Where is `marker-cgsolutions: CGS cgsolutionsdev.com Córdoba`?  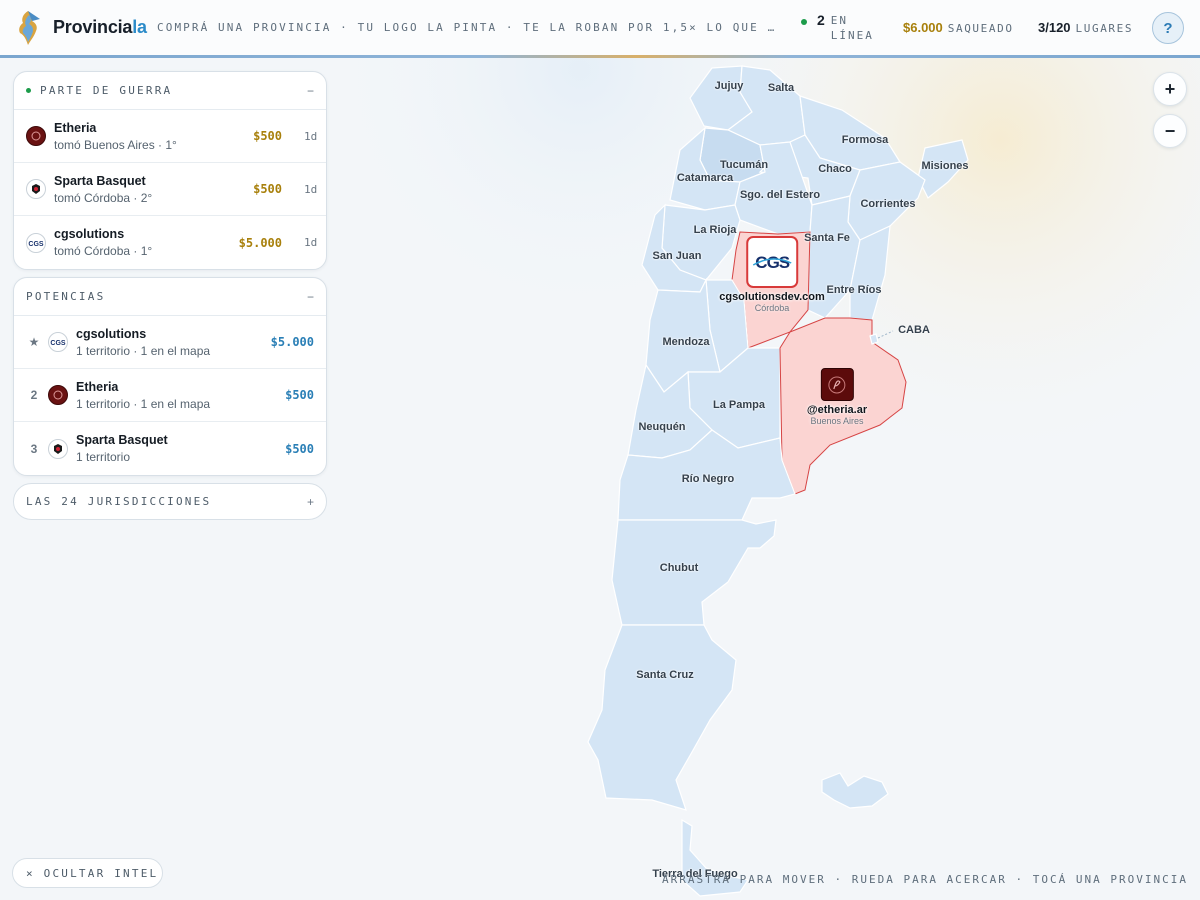
marker-cgsolutions: CGS cgsolutionsdev.com Córdoba is located at coordinates (772, 274).